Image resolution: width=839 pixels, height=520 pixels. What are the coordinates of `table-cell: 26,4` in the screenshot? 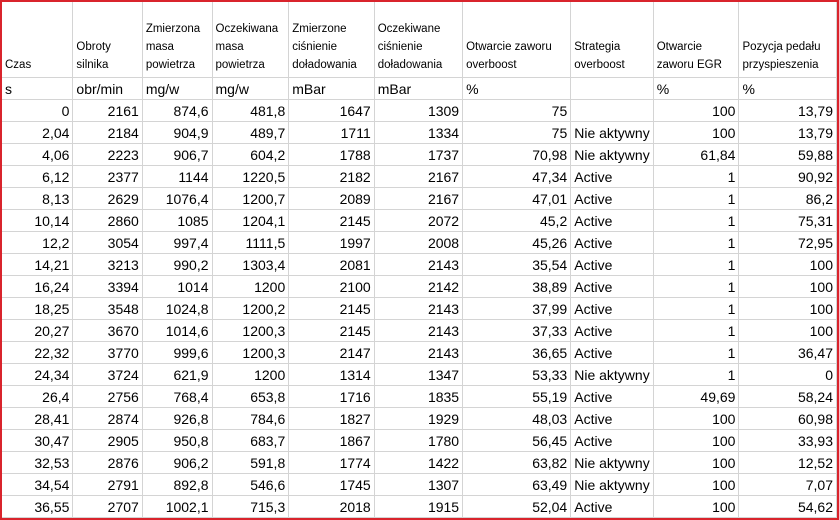 It's located at (38, 396).